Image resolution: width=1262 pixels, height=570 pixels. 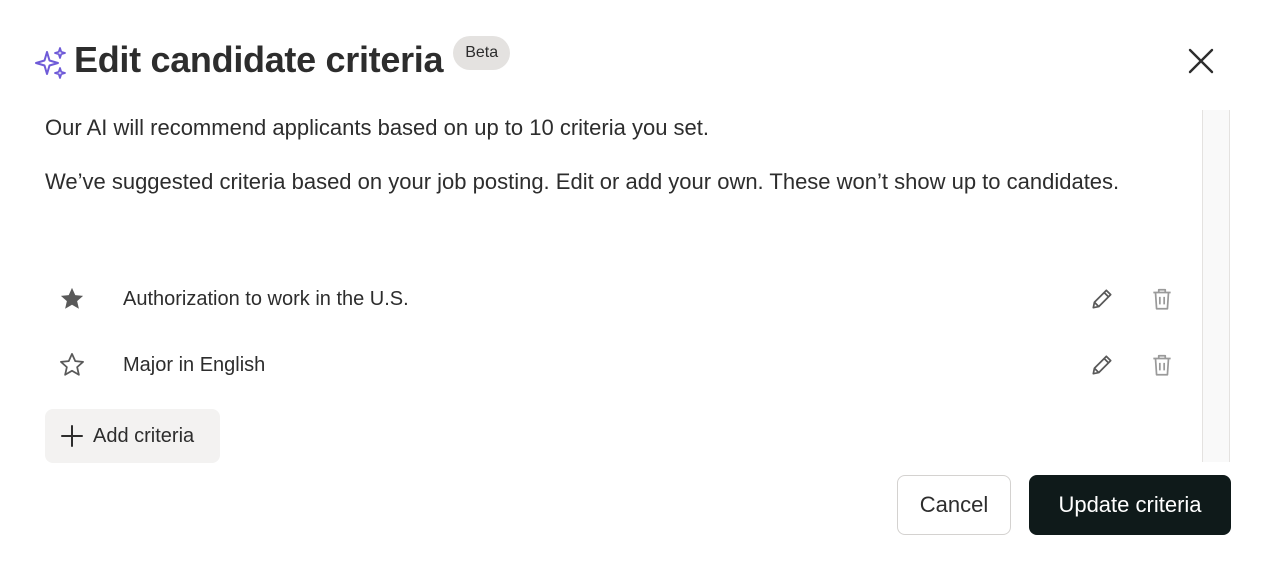 What do you see at coordinates (620, 365) in the screenshot?
I see `criteria-row: Major in English` at bounding box center [620, 365].